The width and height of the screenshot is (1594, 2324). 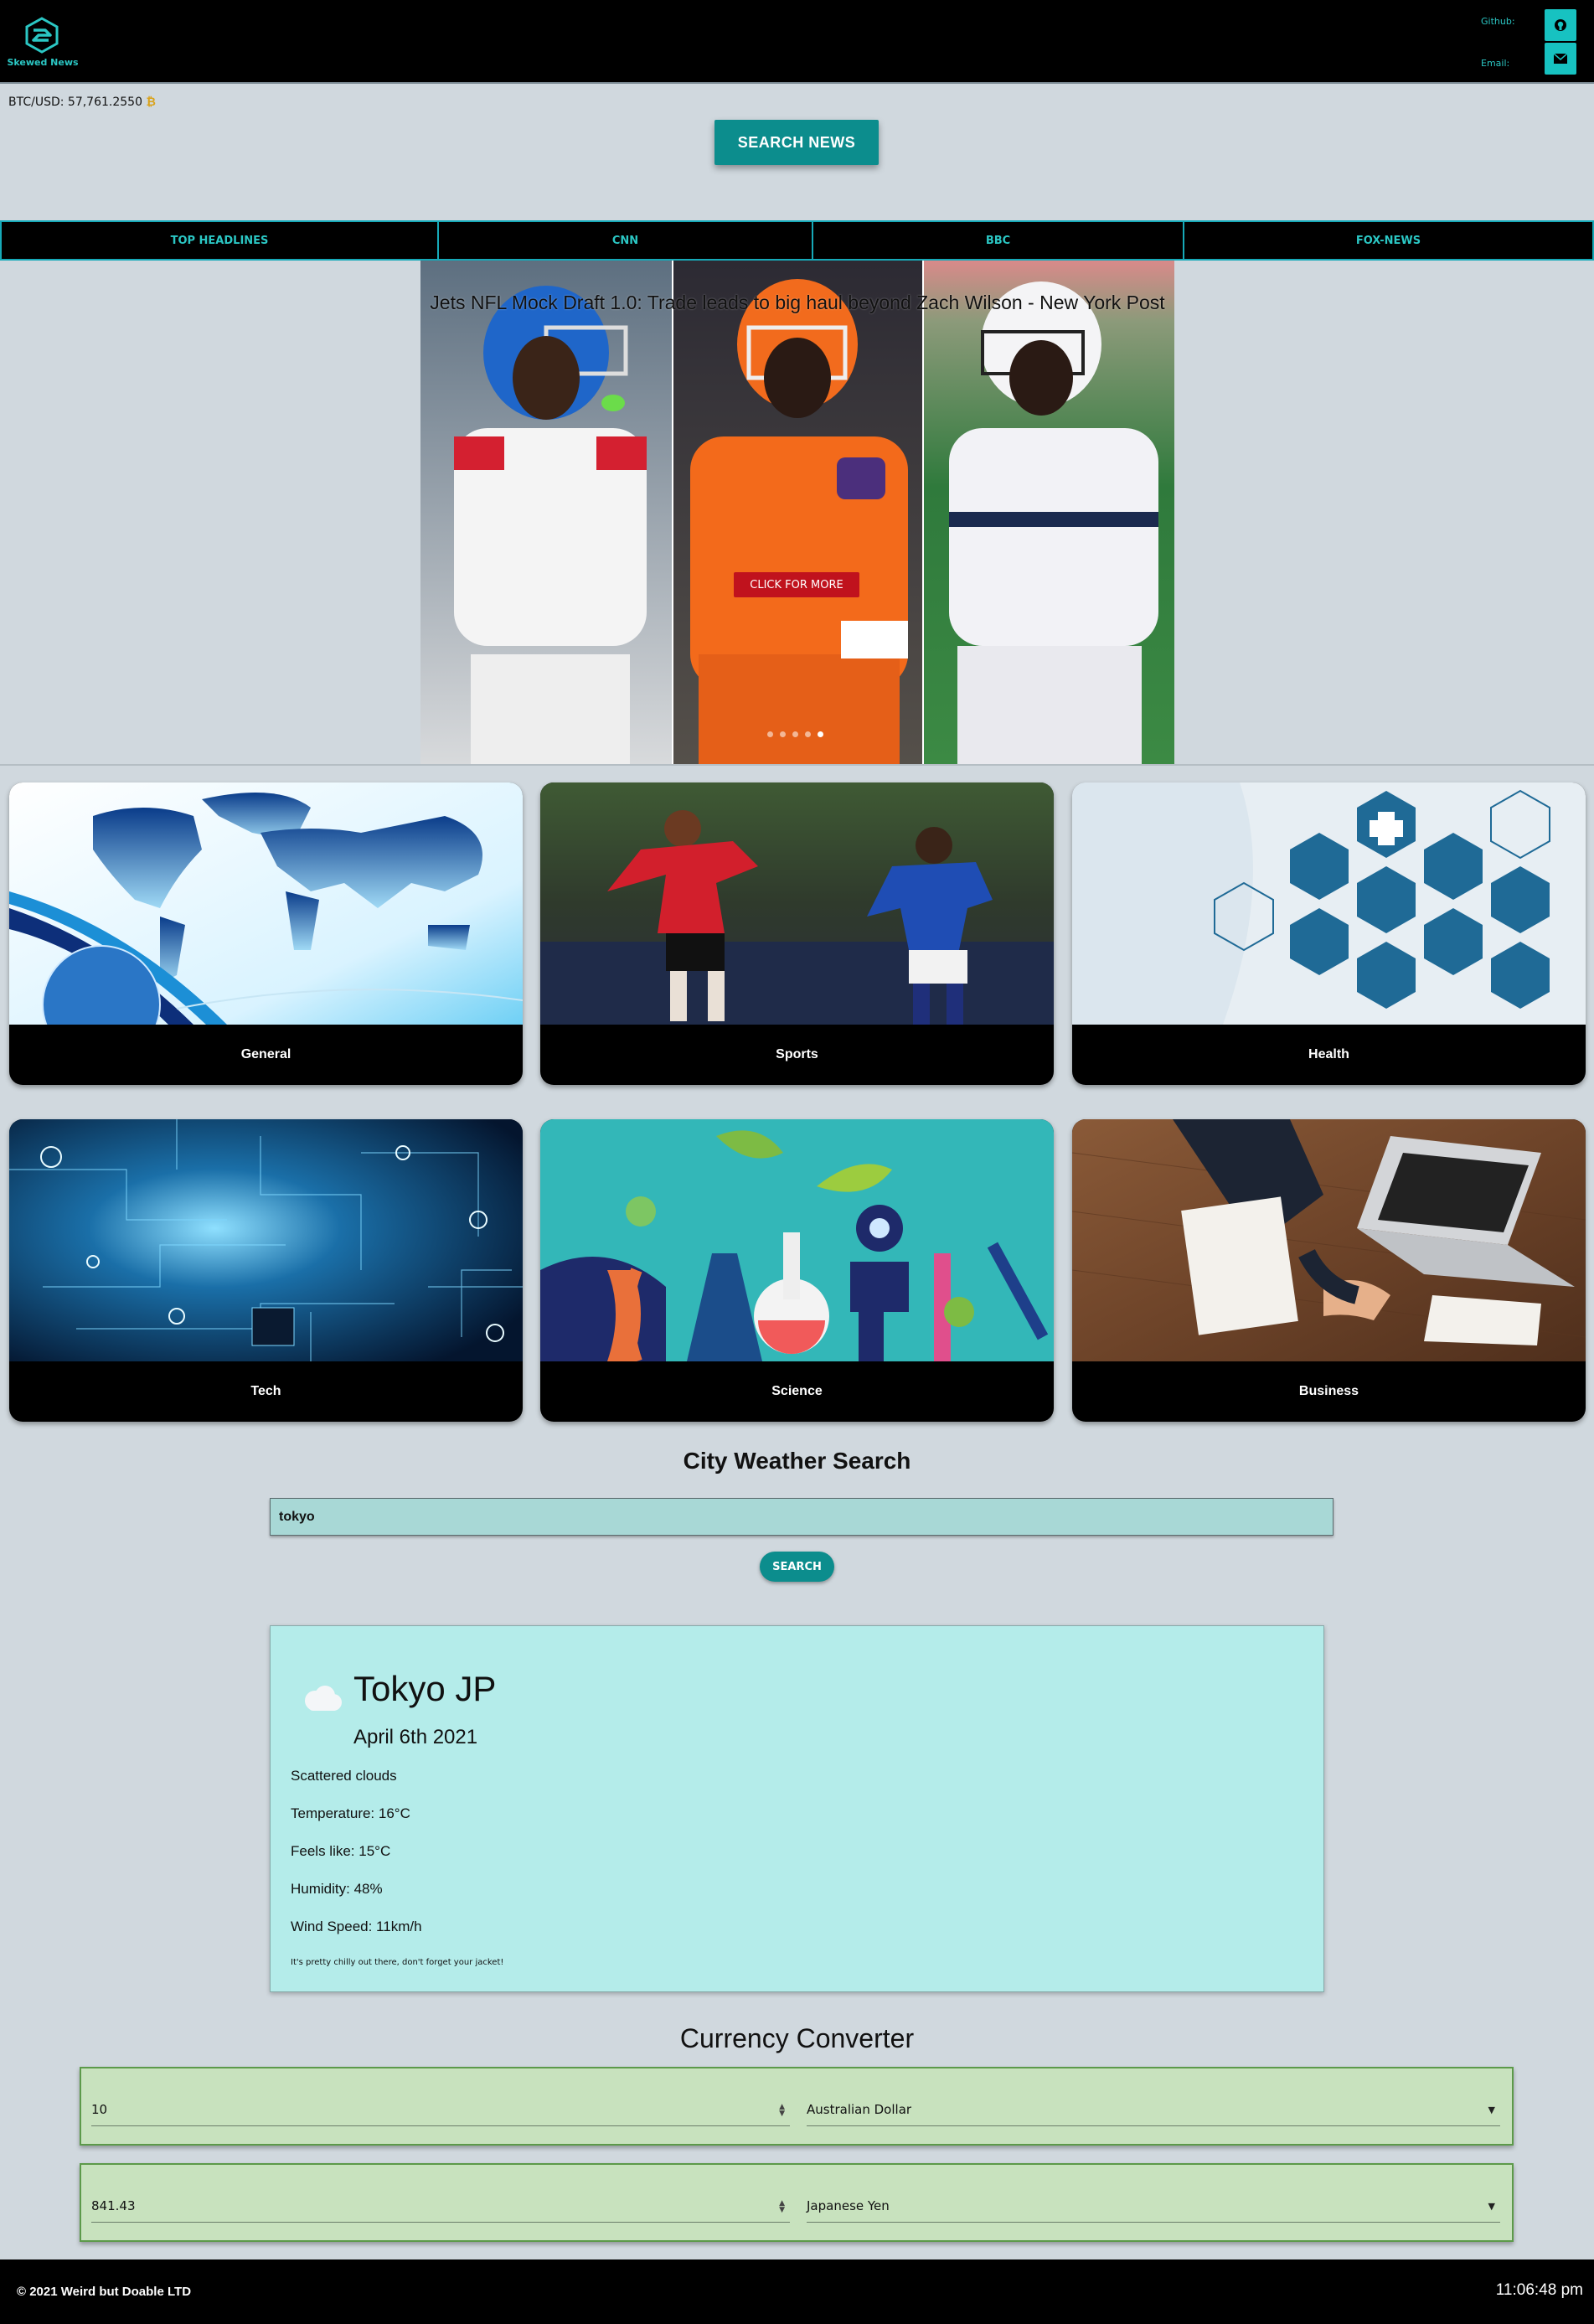 I want to click on weather-temperature: Temperature: 16°C, so click(x=350, y=1813).